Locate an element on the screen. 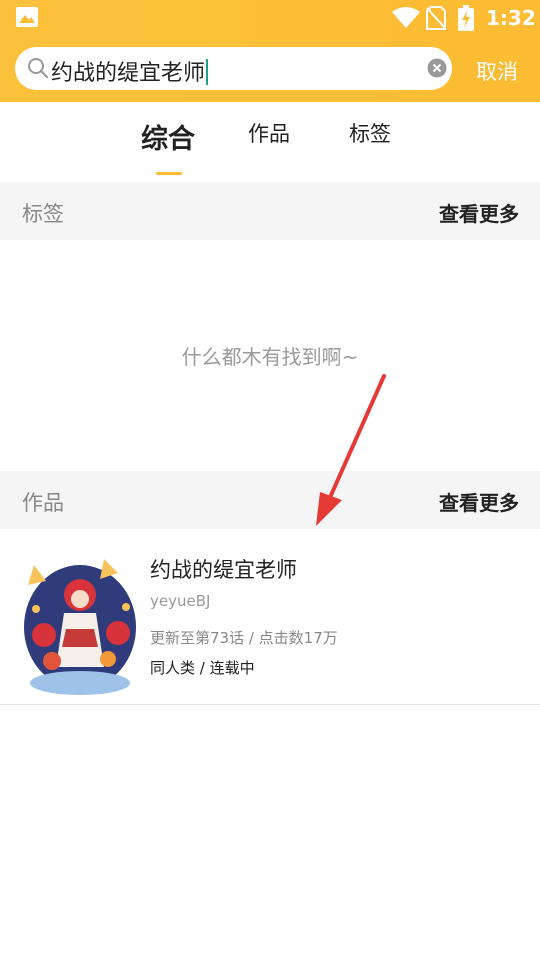  clear-icon is located at coordinates (437, 68).